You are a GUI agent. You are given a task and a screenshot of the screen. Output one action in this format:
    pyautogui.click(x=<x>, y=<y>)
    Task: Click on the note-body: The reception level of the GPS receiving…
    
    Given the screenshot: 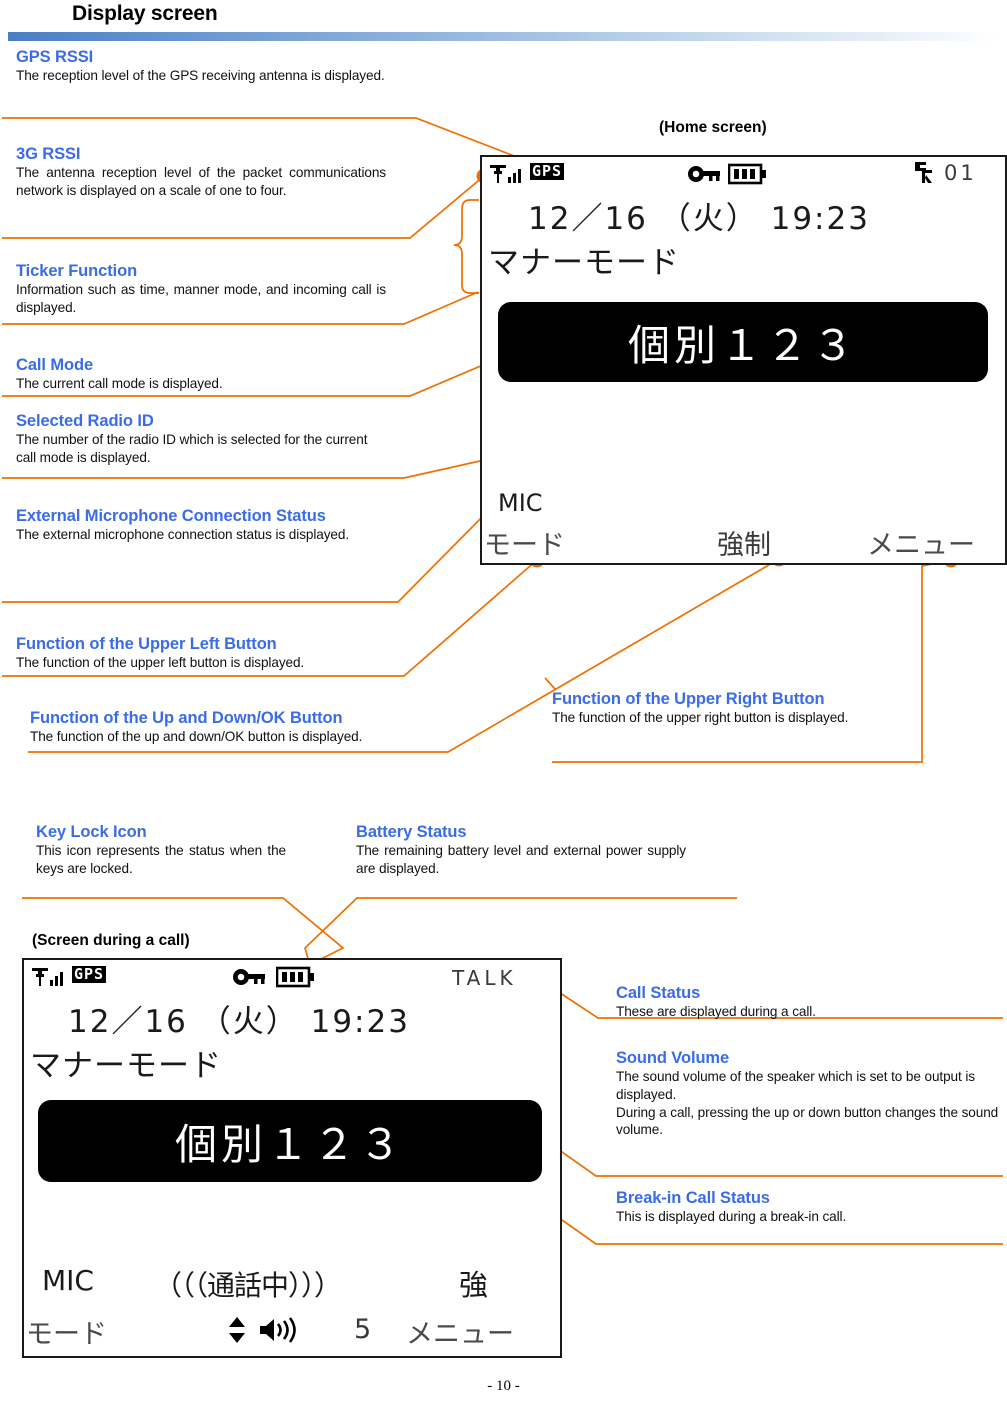 What is the action you would take?
    pyautogui.click(x=200, y=76)
    